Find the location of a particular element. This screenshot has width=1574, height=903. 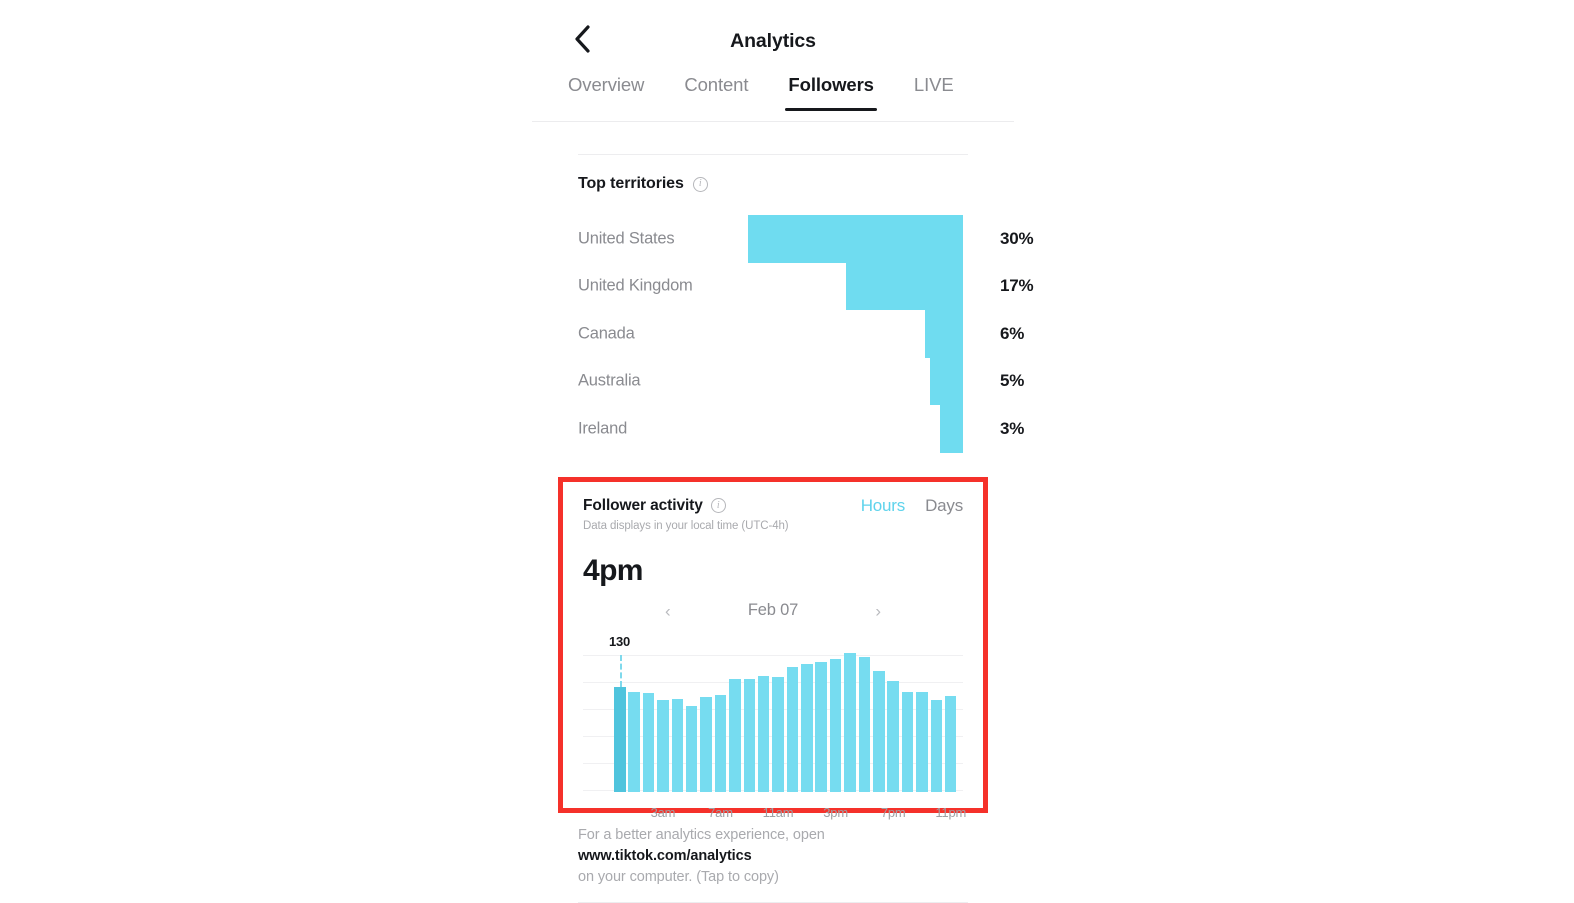

territory-percent: 30% is located at coordinates (1017, 238).